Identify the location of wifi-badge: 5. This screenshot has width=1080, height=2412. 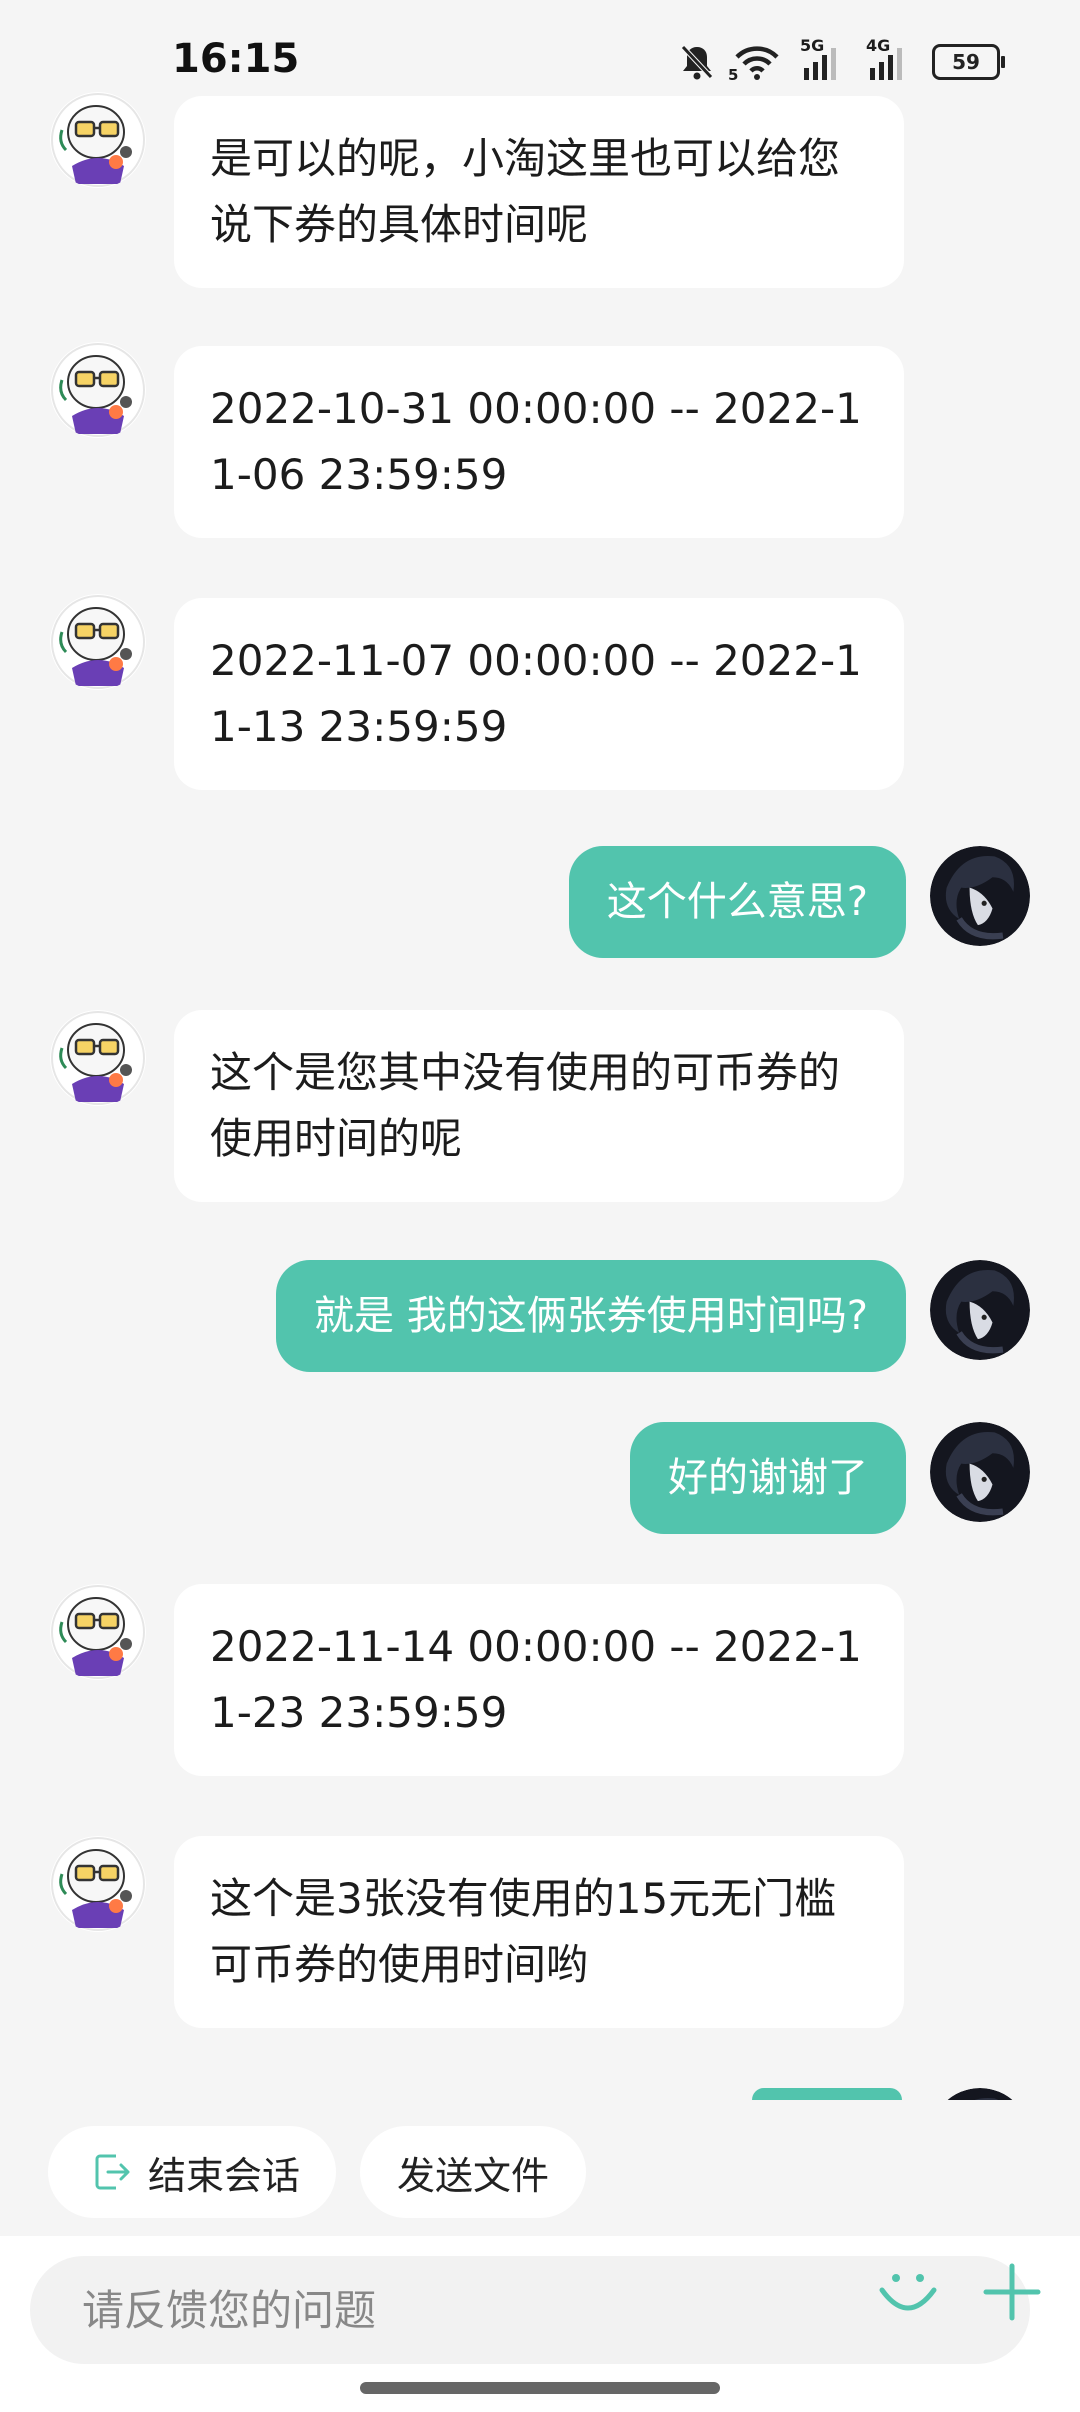
(733, 75).